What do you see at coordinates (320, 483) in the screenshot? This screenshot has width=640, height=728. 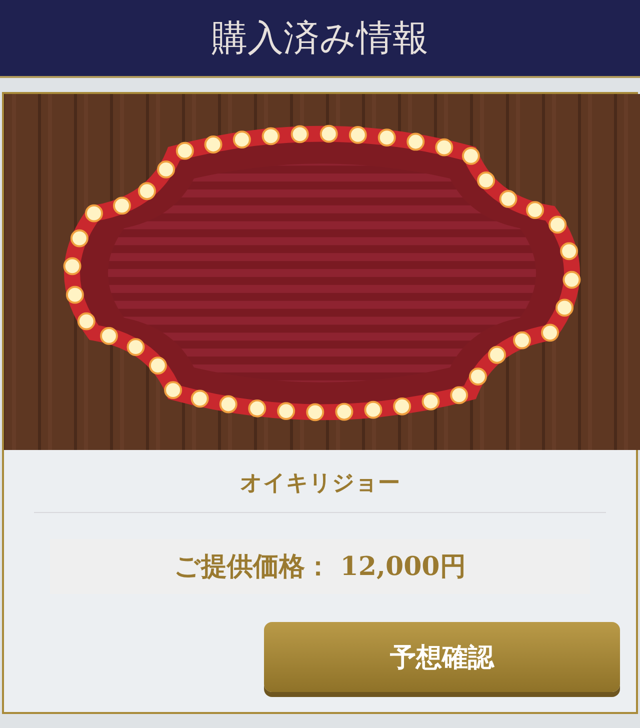 I see `product-name: オイキリジョー` at bounding box center [320, 483].